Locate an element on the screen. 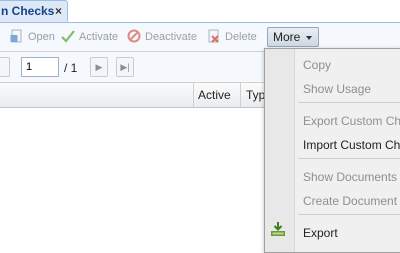 This screenshot has height=253, width=400. tab-close-icon: × is located at coordinates (58, 11).